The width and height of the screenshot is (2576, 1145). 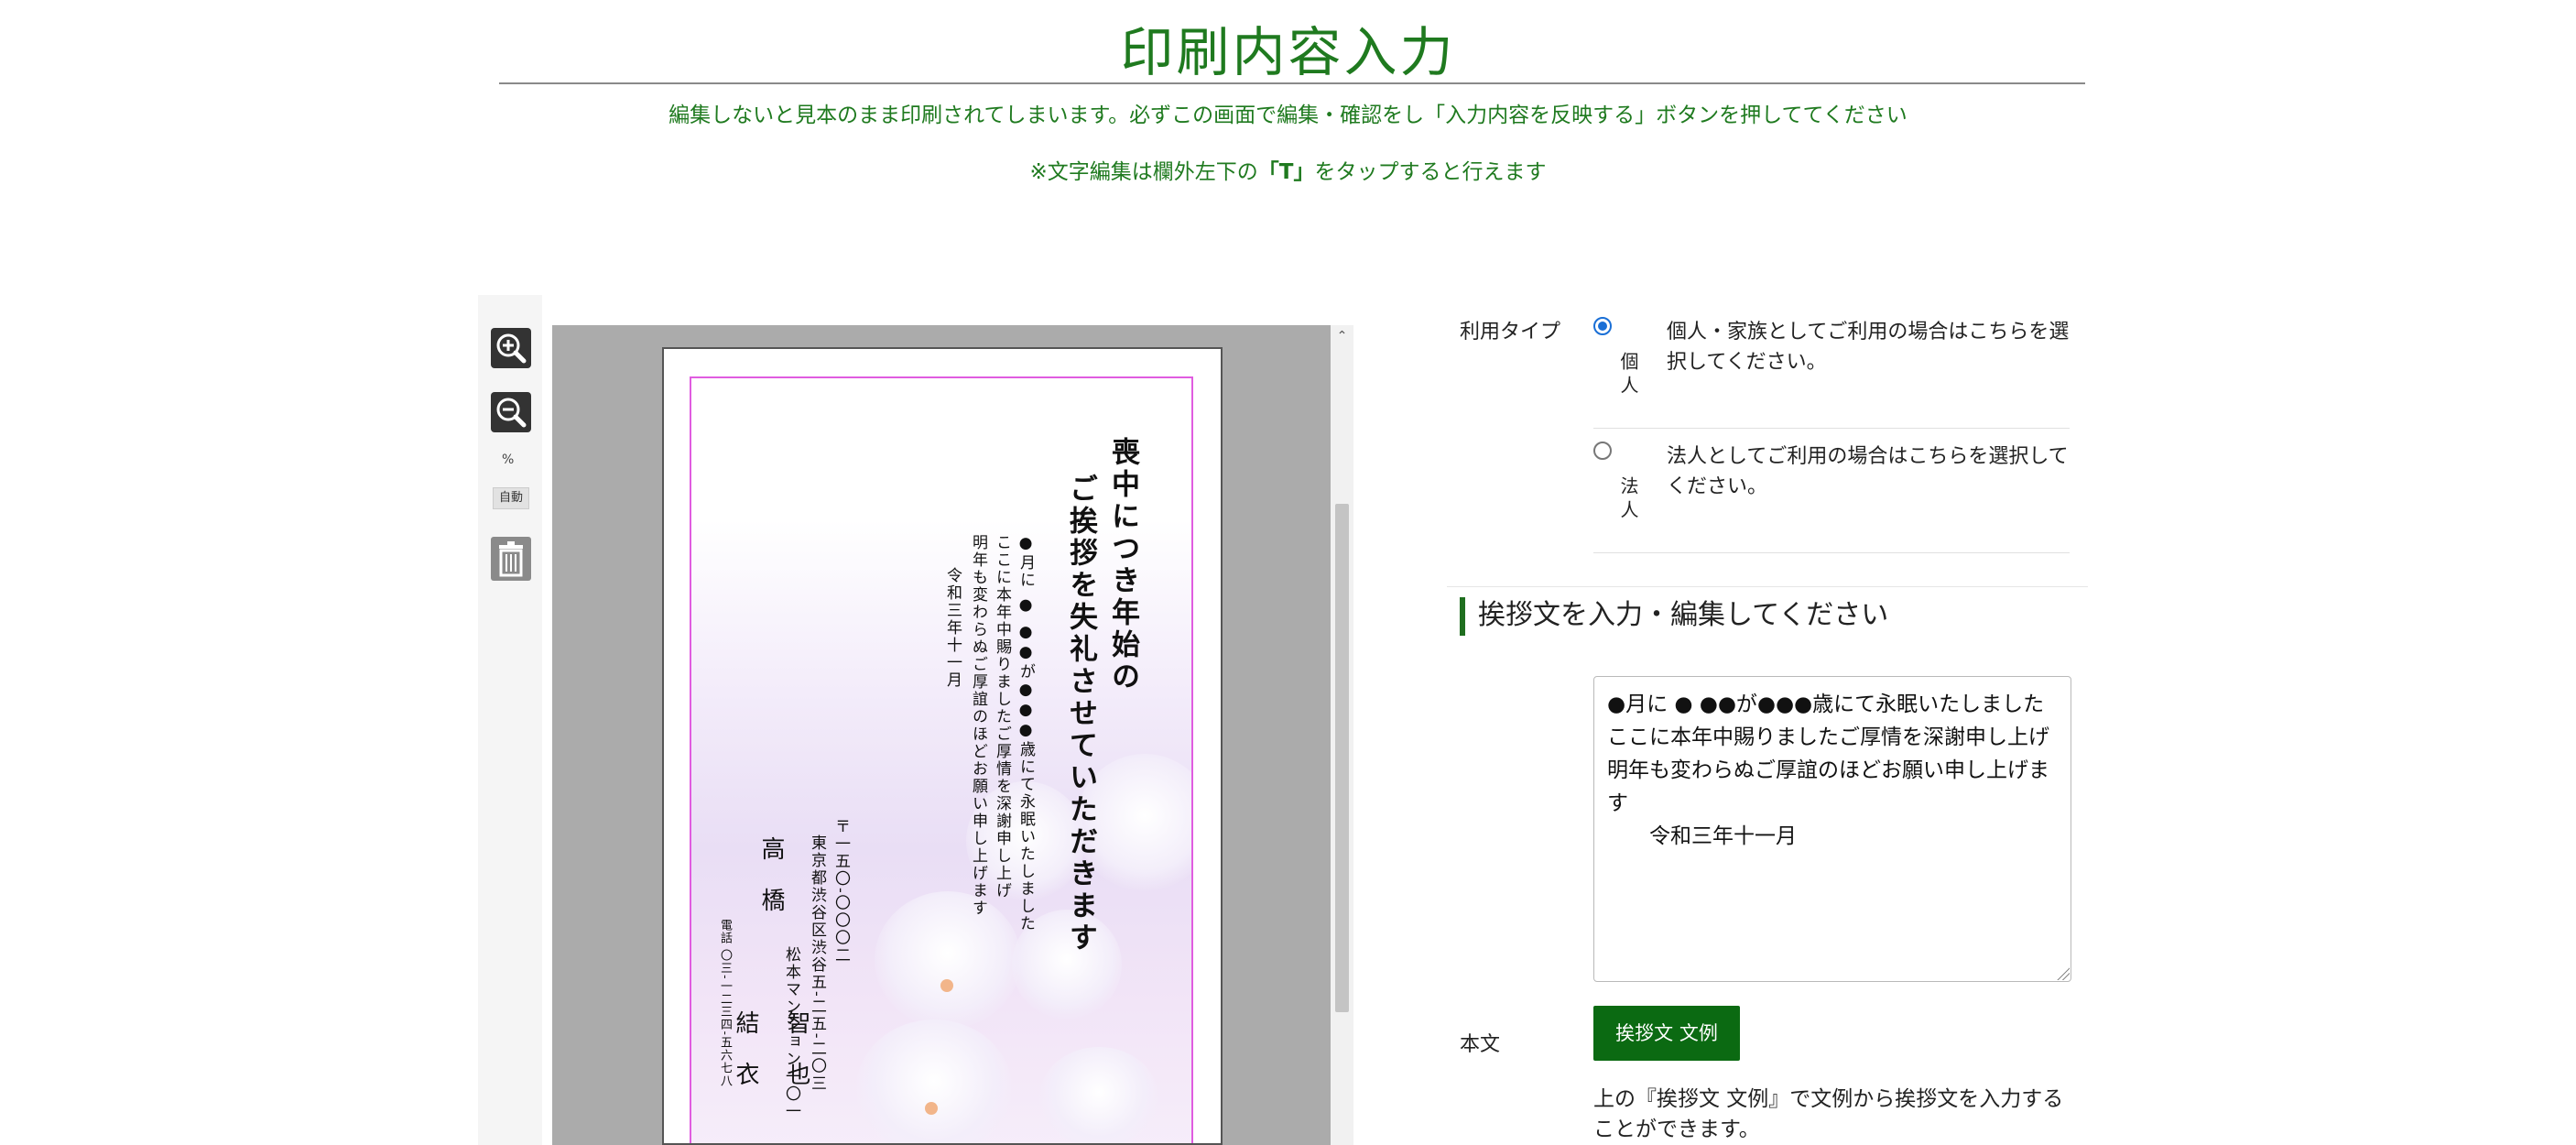 I want to click on usage-option-corporate: 法人 法人としてご利用の場合はこちらを選択してください。, so click(x=1831, y=493).